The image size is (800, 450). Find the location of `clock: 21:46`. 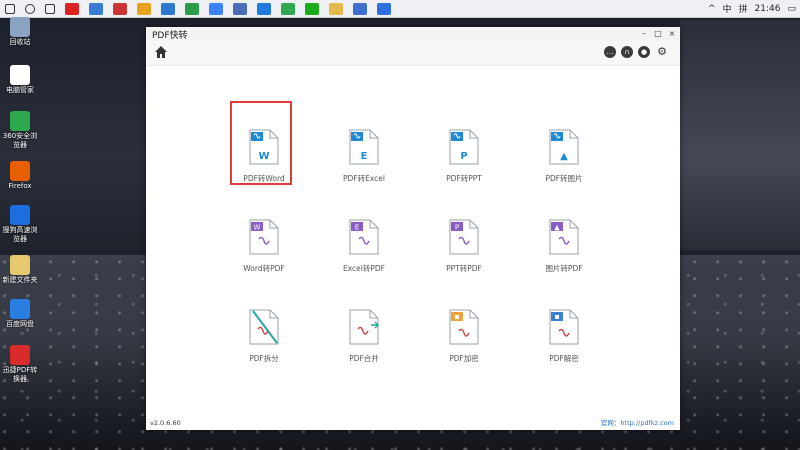

clock: 21:46 is located at coordinates (768, 9).